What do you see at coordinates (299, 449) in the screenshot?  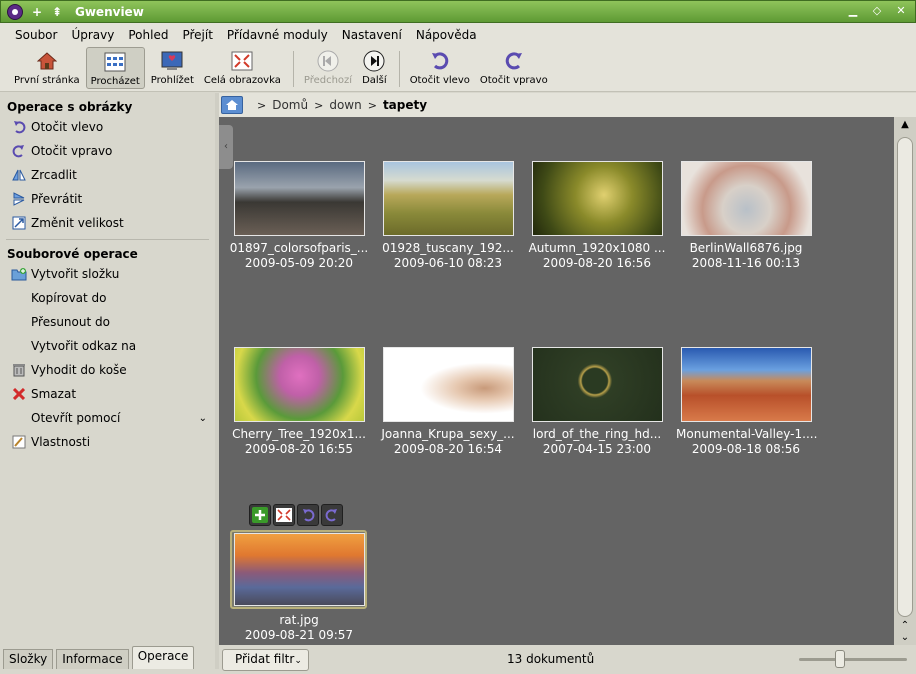 I see `thumbnail-date: 2009-08-20 16:55` at bounding box center [299, 449].